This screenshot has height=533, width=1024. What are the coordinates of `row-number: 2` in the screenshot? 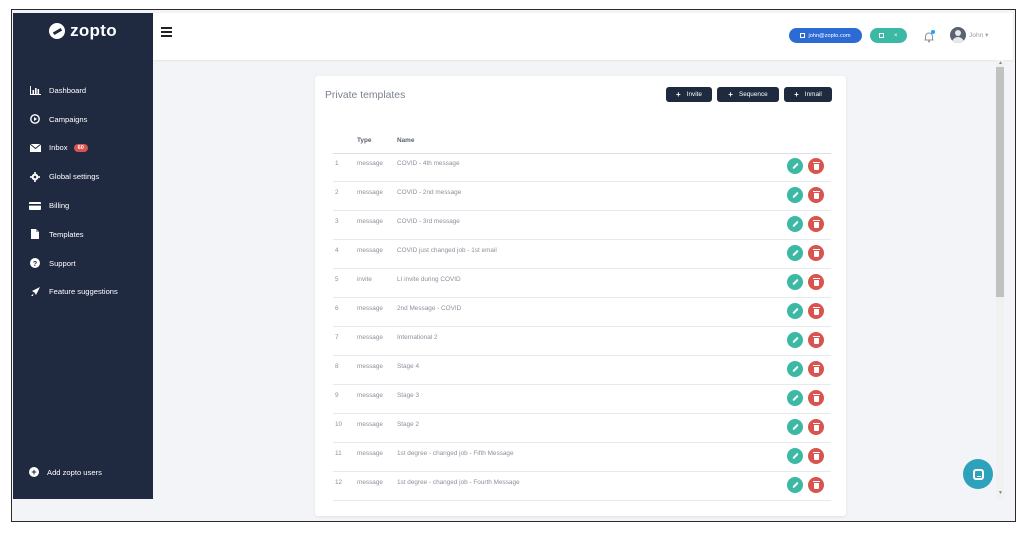 It's located at (337, 192).